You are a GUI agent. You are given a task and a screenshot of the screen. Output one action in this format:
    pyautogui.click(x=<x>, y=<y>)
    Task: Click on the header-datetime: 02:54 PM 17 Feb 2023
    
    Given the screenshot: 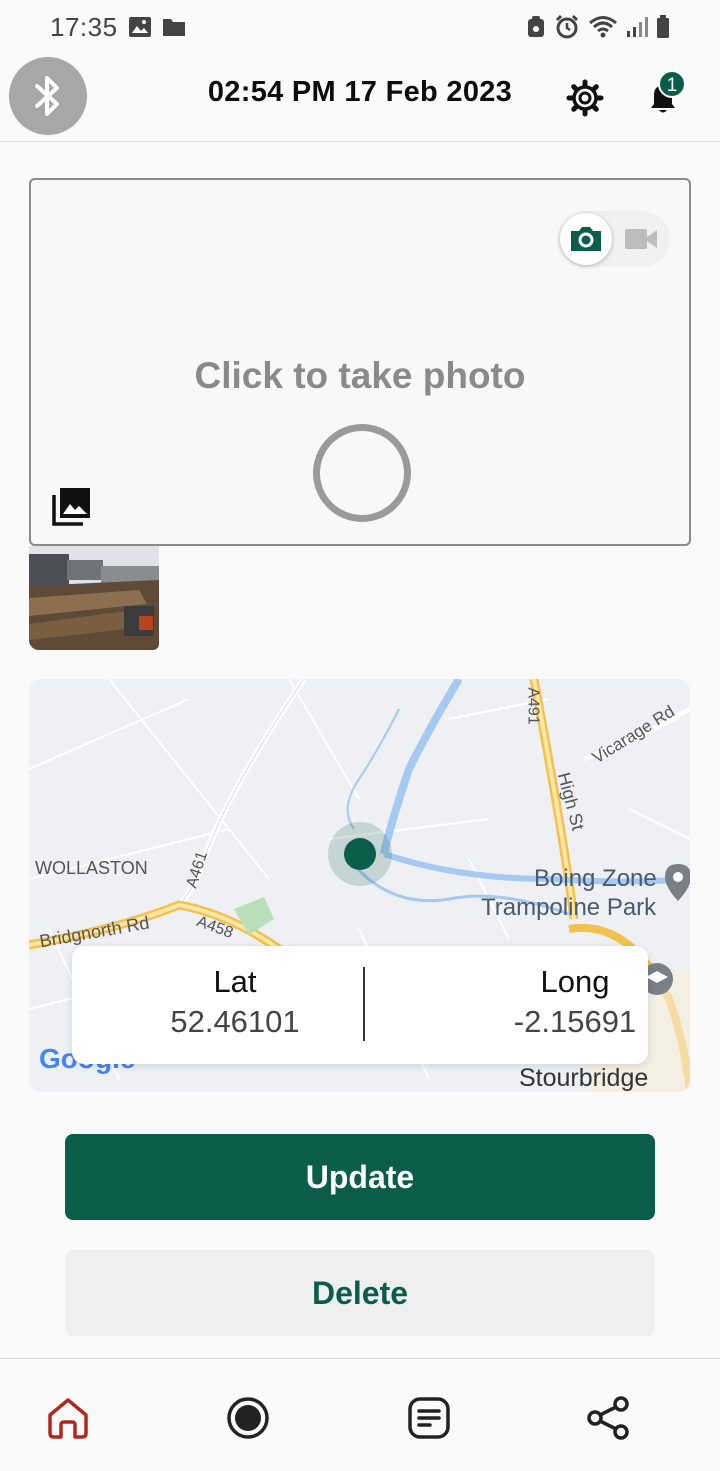 What is the action you would take?
    pyautogui.click(x=360, y=92)
    